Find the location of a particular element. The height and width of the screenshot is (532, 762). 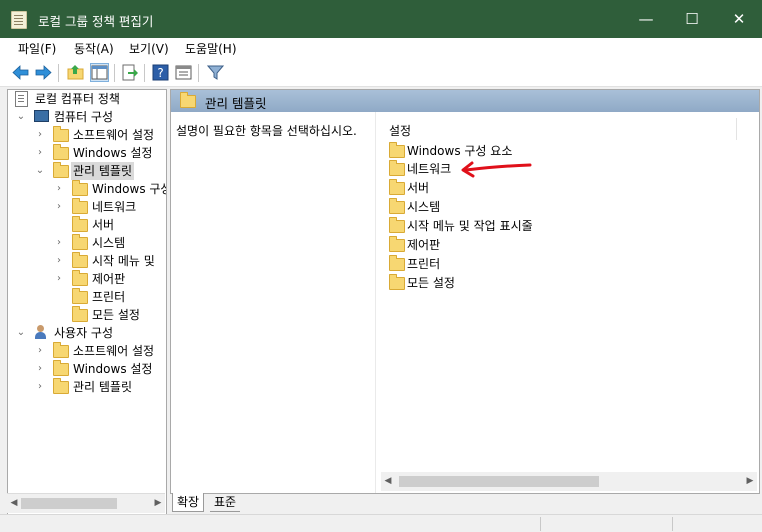

list-horizontal-scrollbar: ◀ ▶ is located at coordinates (569, 481).